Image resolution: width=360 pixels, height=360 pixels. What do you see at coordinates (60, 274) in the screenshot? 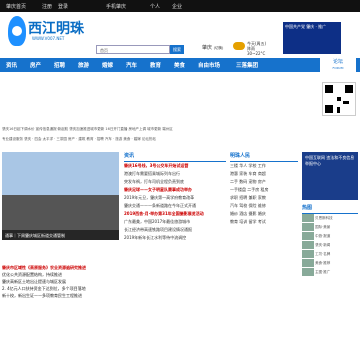
I see `hot-news-line: 优化公共资源配置结构，持续推进` at bounding box center [60, 274].